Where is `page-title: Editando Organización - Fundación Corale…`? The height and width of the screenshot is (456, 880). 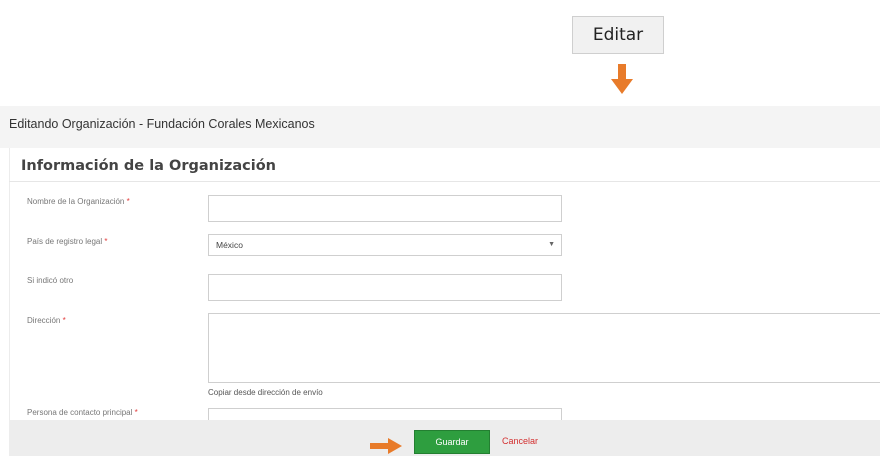
page-title: Editando Organización - Fundación Corale… is located at coordinates (162, 124).